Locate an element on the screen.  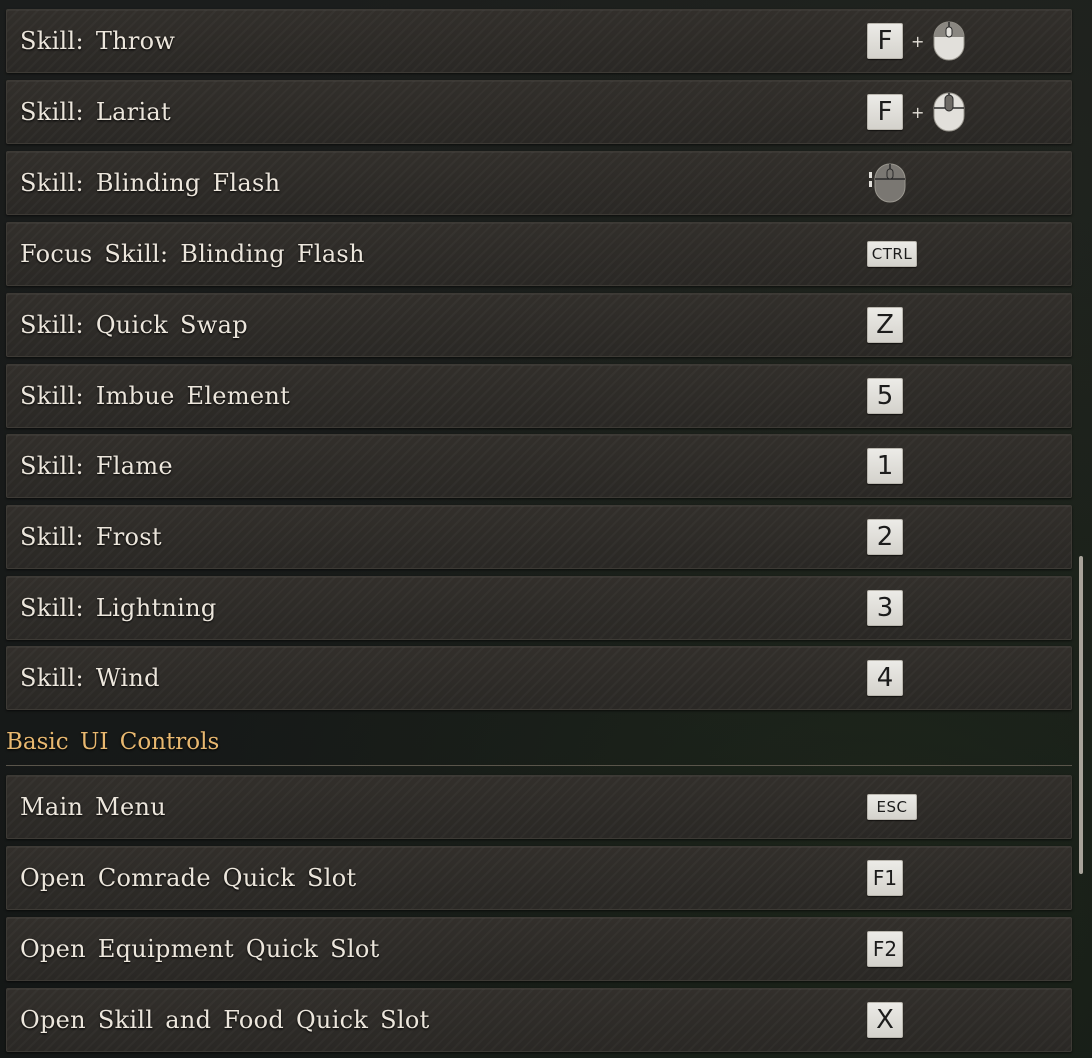
keybind-row-flame: Skill: Flame 1 is located at coordinates (539, 466).